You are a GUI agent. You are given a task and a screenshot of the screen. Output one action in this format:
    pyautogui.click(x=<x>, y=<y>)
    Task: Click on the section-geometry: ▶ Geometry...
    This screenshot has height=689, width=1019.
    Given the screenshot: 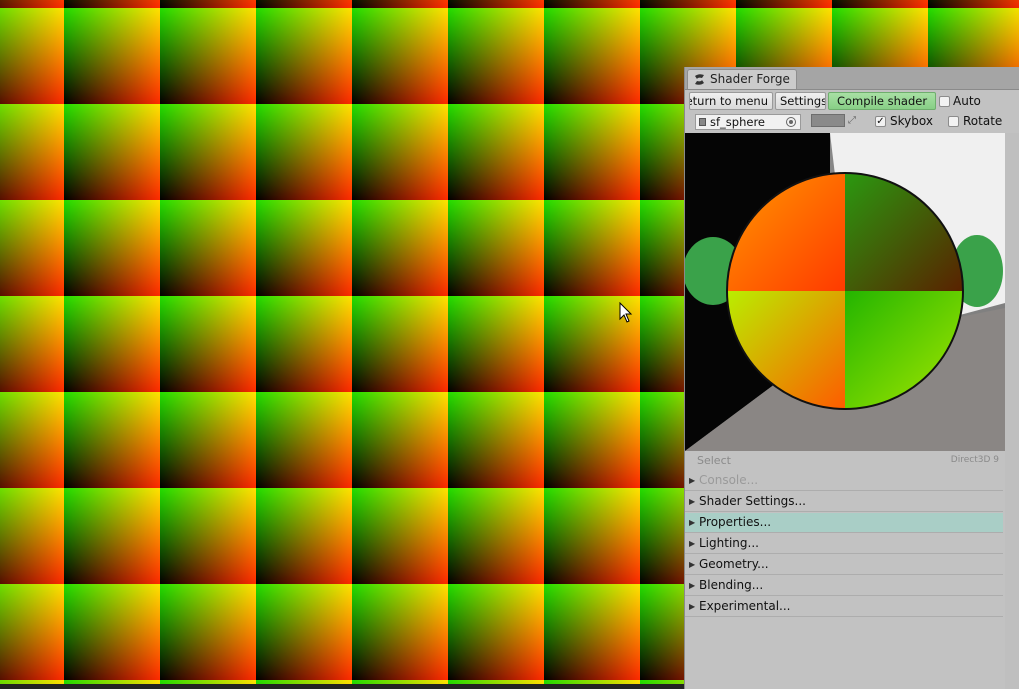 What is the action you would take?
    pyautogui.click(x=844, y=565)
    